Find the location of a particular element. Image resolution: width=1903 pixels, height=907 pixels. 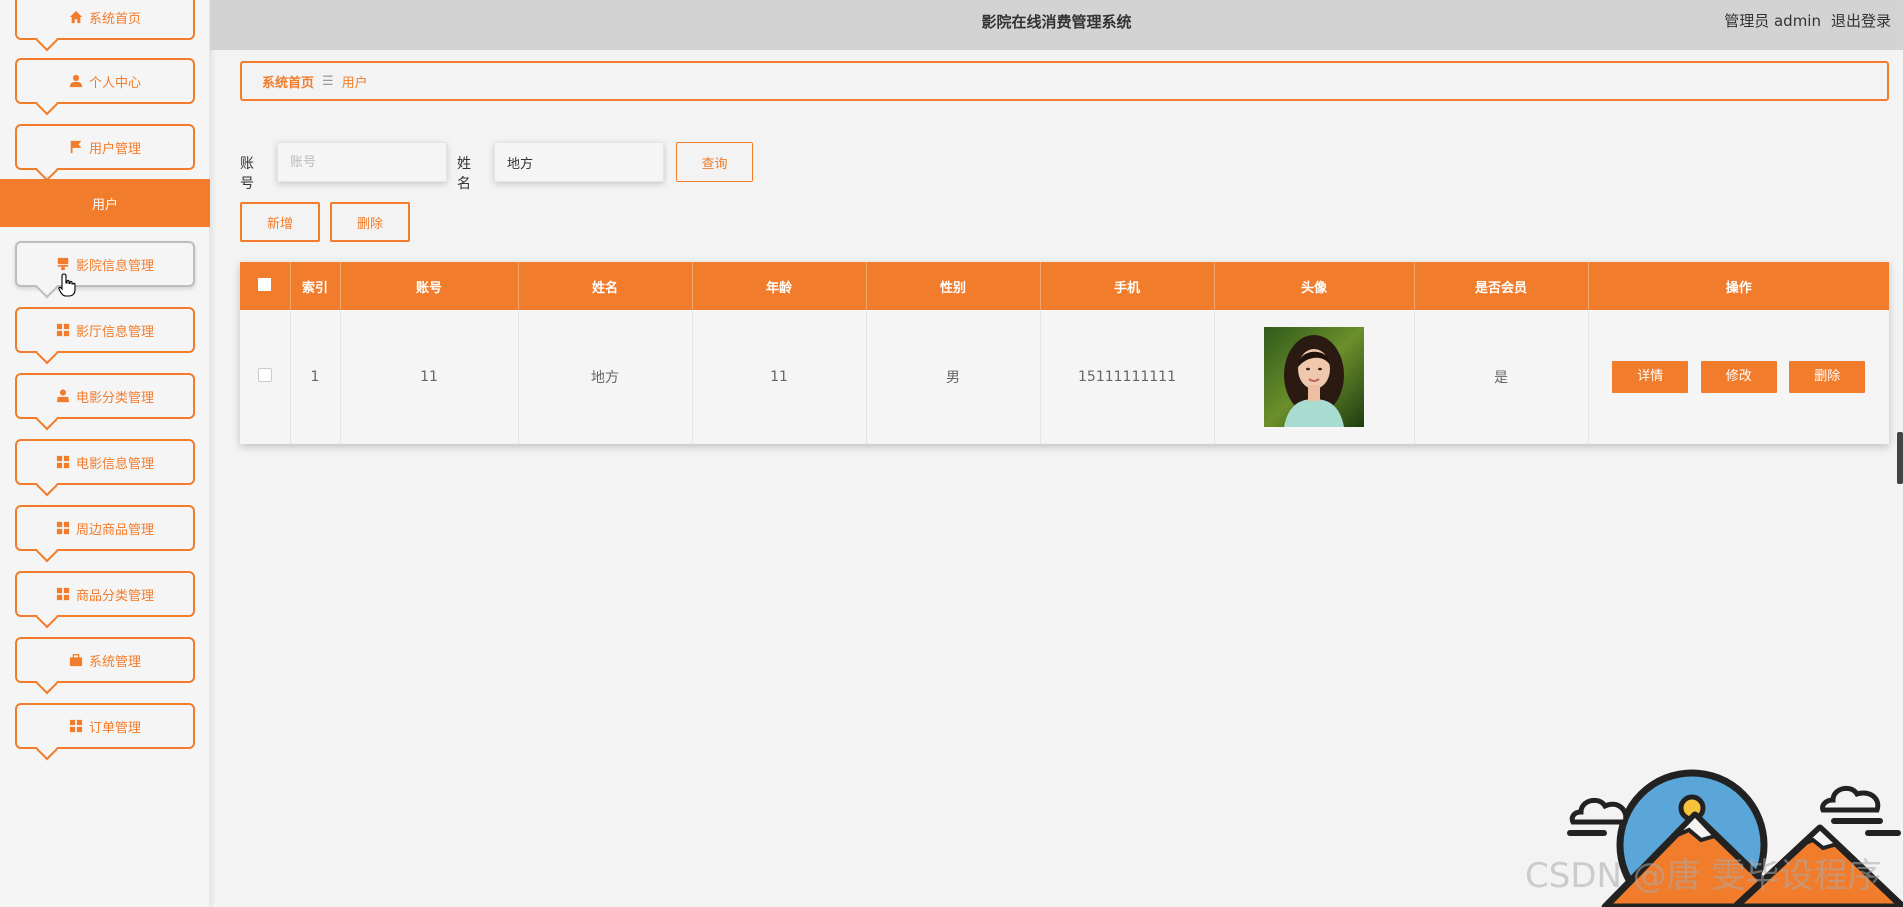

select-all-header is located at coordinates (265, 286).